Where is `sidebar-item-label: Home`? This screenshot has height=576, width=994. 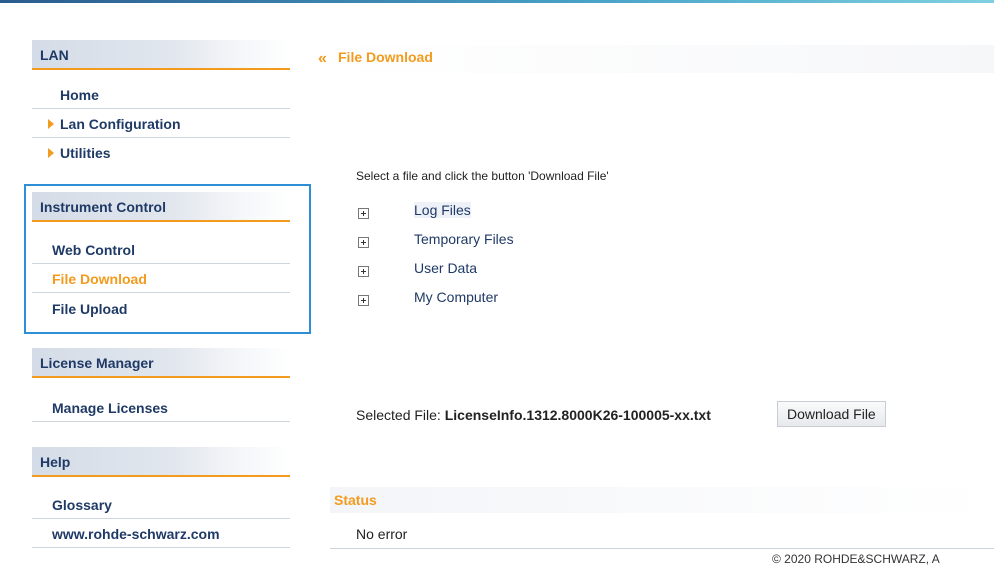 sidebar-item-label: Home is located at coordinates (79, 95).